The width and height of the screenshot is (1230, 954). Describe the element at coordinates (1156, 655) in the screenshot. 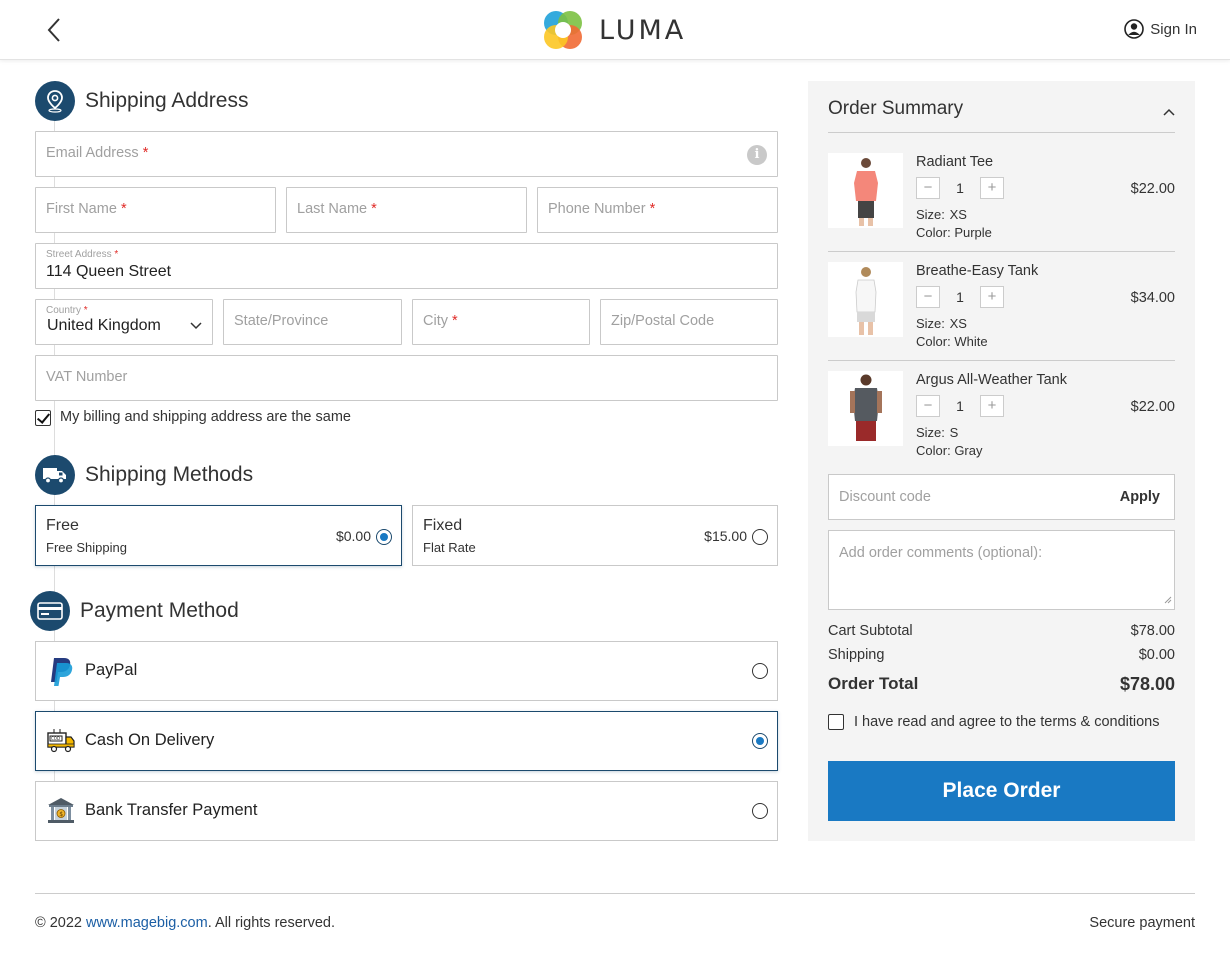

I see `shipping-value: $0.00` at that location.